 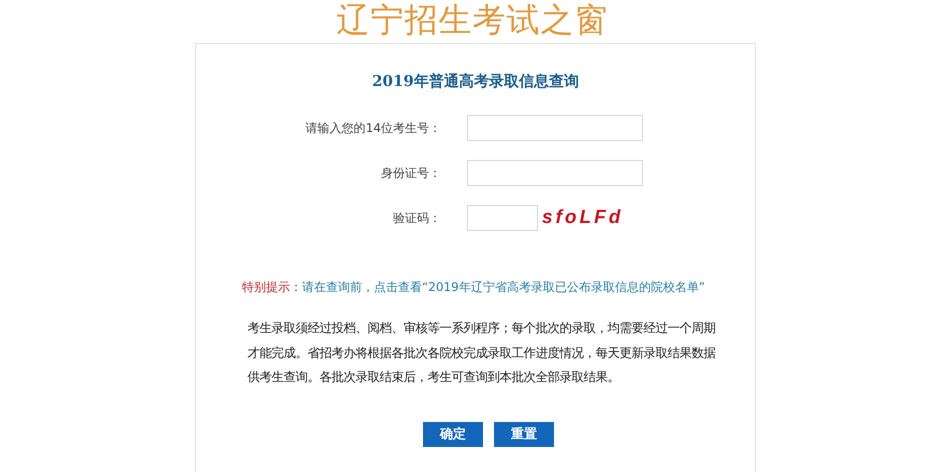 What do you see at coordinates (410, 173) in the screenshot?
I see `field-label: 身份证号：` at bounding box center [410, 173].